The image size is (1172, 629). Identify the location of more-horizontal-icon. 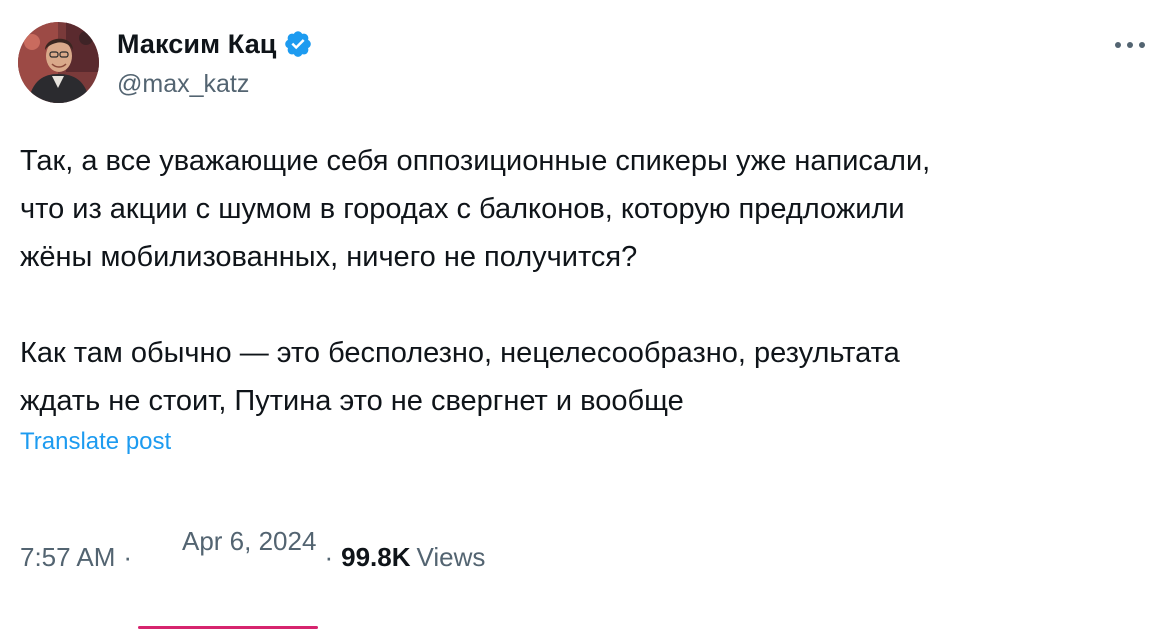
(1130, 45).